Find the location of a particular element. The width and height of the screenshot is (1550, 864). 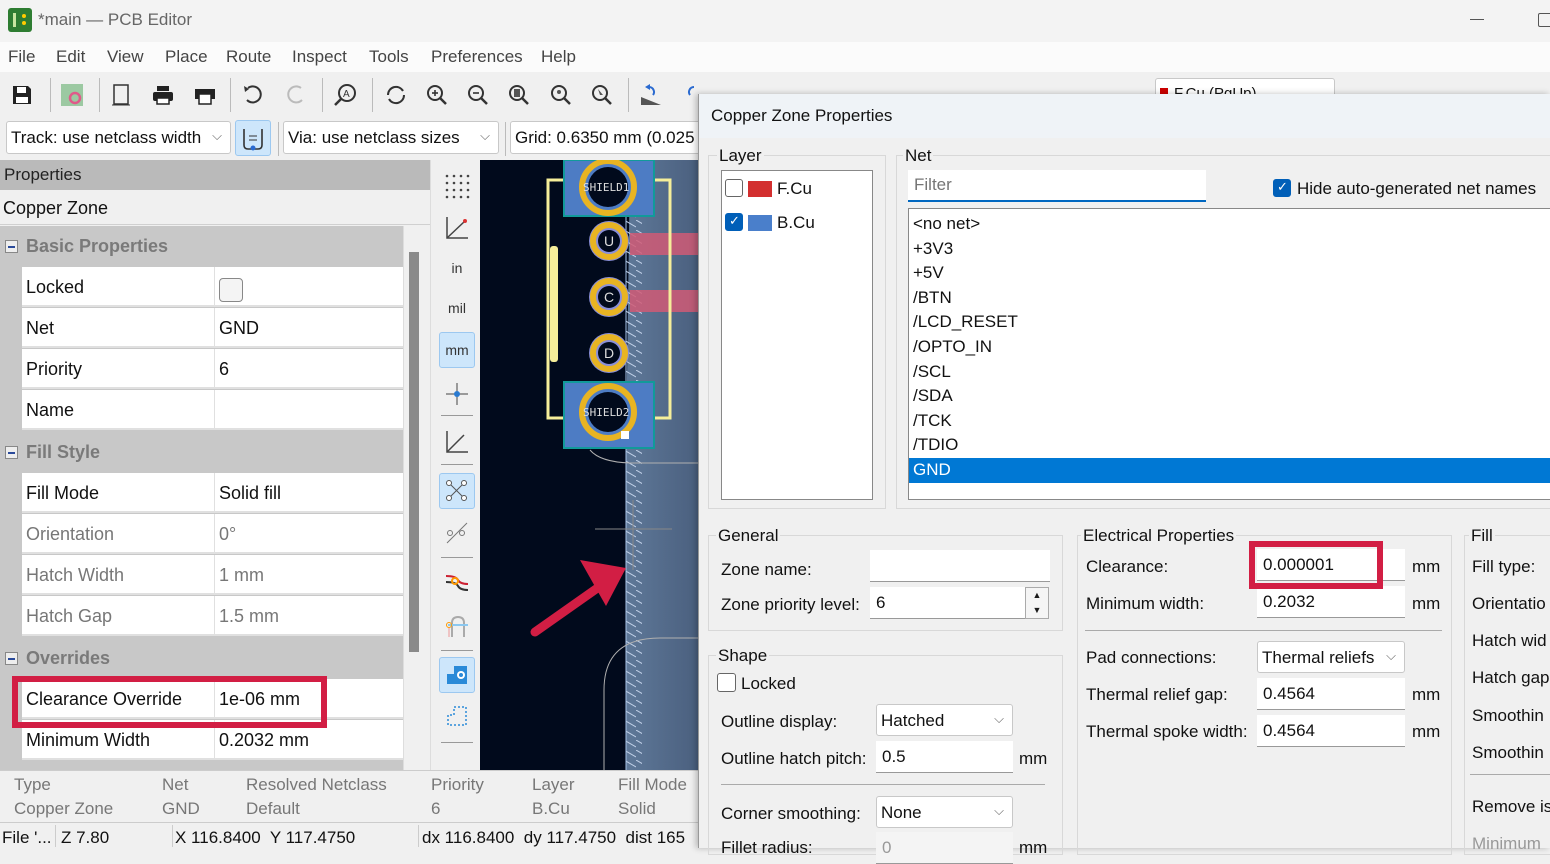

page-settings-icon is located at coordinates (121, 95).